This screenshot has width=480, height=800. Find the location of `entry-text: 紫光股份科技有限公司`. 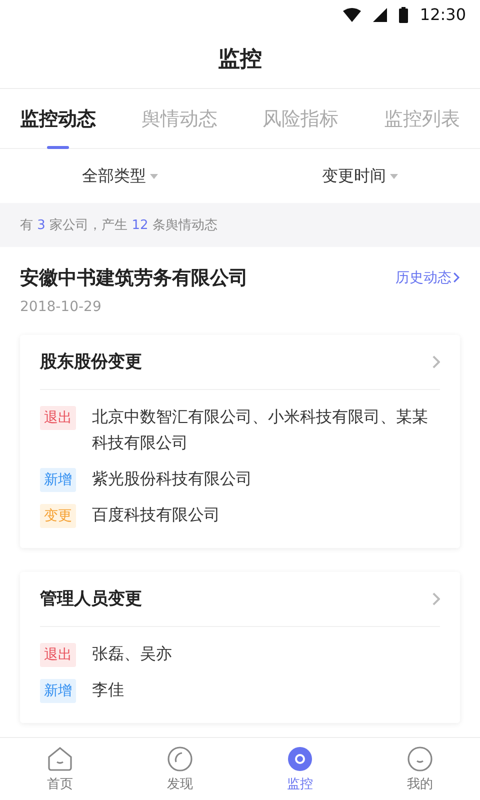

entry-text: 紫光股份科技有限公司 is located at coordinates (172, 479).